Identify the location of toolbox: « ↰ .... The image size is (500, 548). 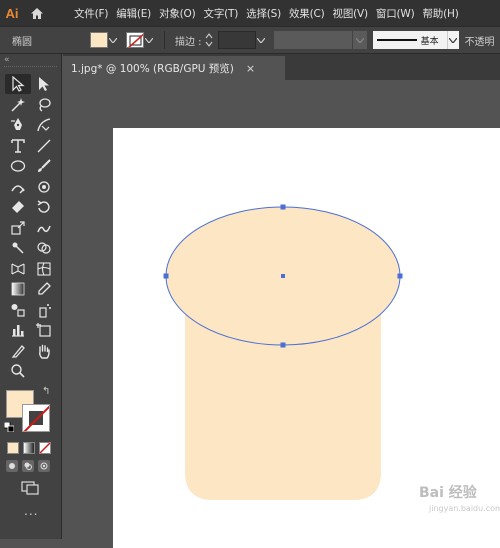
(31, 296).